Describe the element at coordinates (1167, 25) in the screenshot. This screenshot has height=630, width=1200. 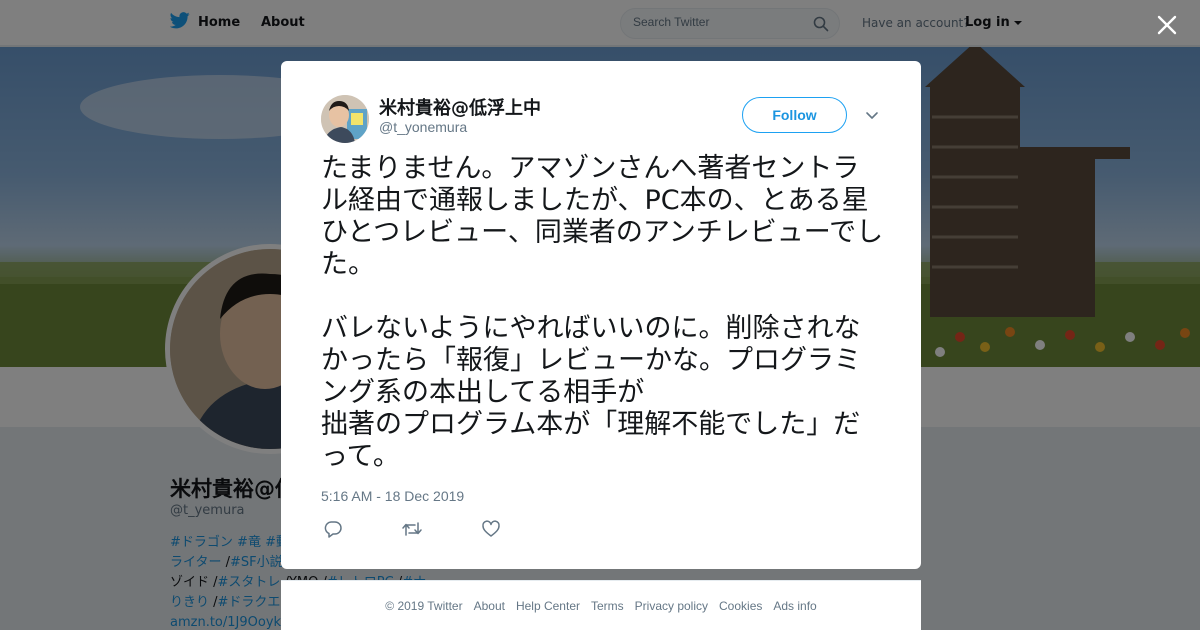
I see `close-icon` at that location.